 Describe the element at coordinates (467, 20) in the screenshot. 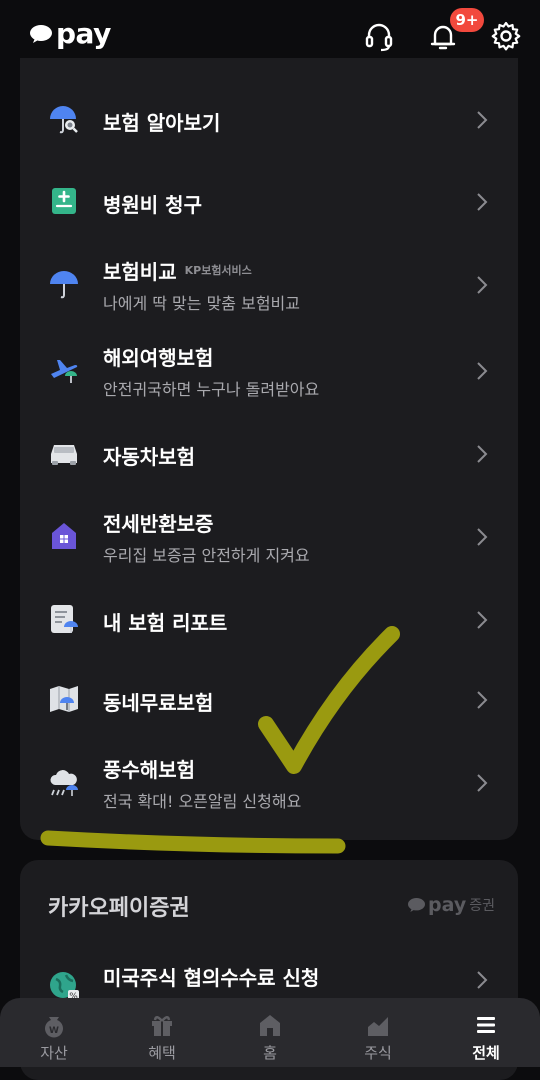

I see `notification-badge: 9+` at that location.